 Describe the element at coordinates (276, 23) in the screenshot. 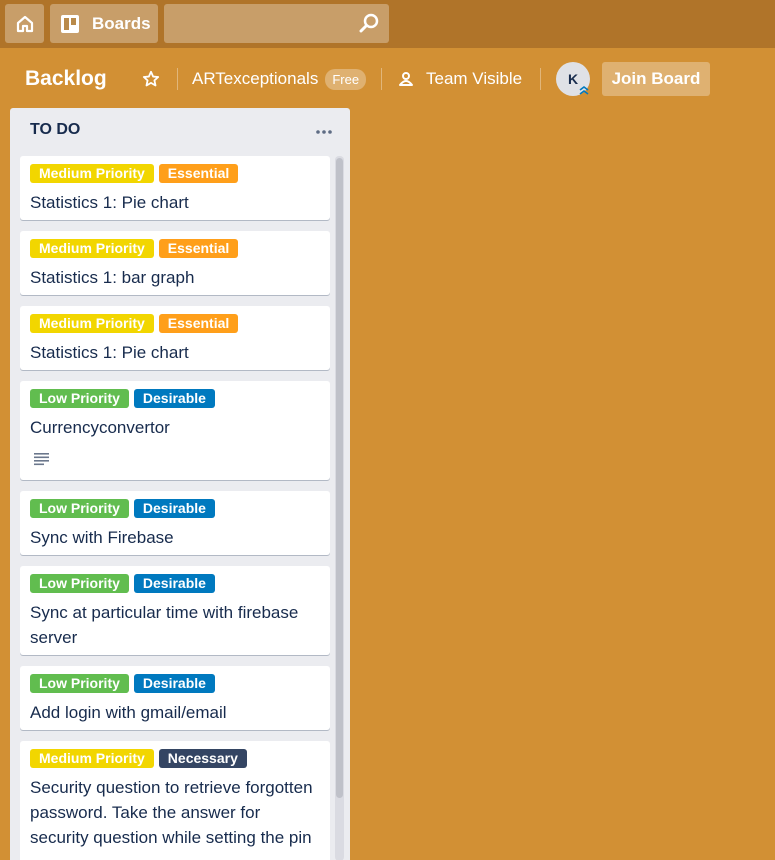

I see `search-input` at that location.